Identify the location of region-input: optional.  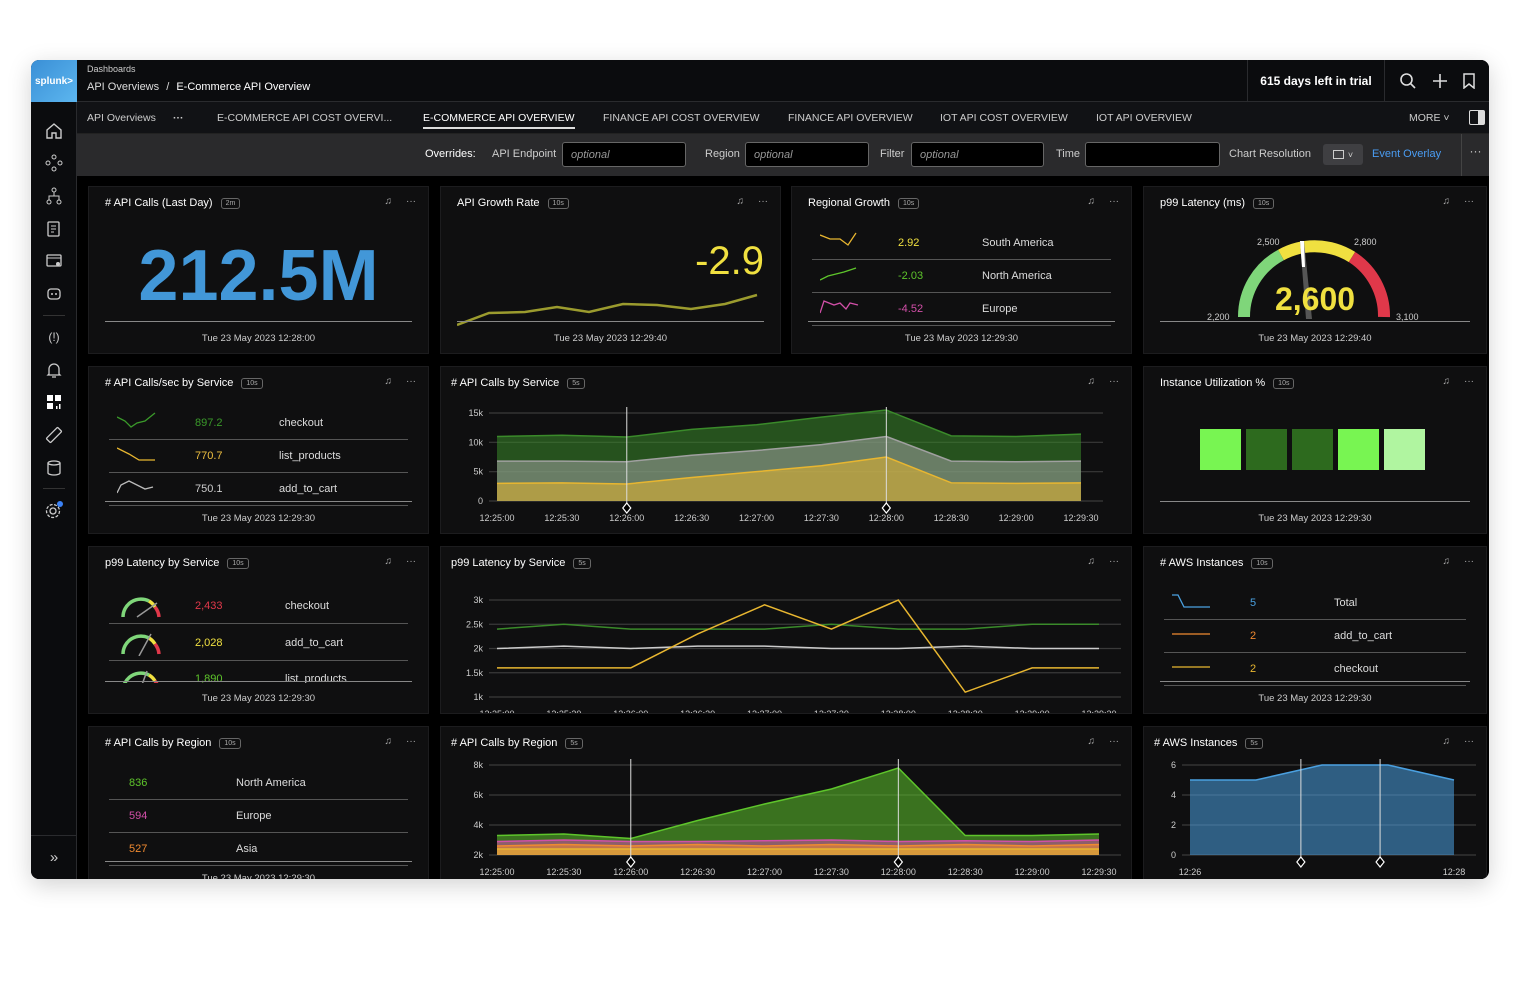
(807, 154).